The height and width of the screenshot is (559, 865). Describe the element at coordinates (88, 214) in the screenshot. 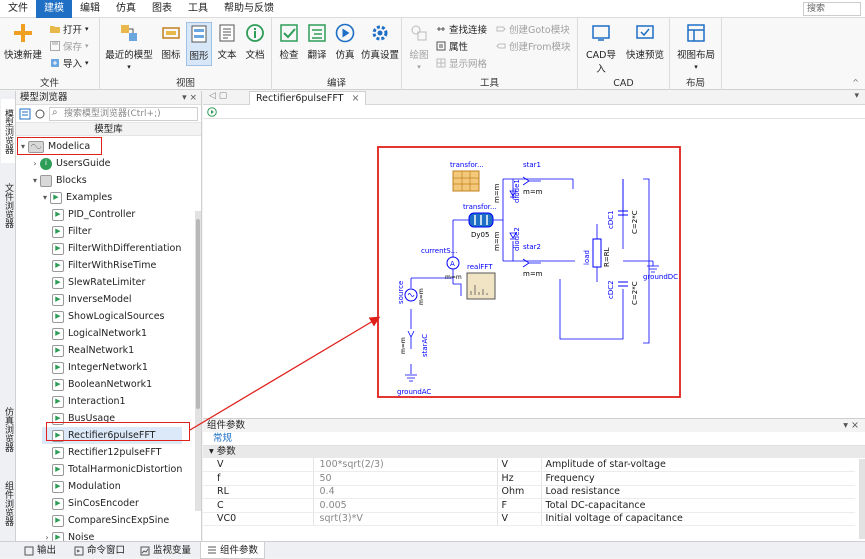

I see `tree-item: ▶ PID_Controller` at that location.